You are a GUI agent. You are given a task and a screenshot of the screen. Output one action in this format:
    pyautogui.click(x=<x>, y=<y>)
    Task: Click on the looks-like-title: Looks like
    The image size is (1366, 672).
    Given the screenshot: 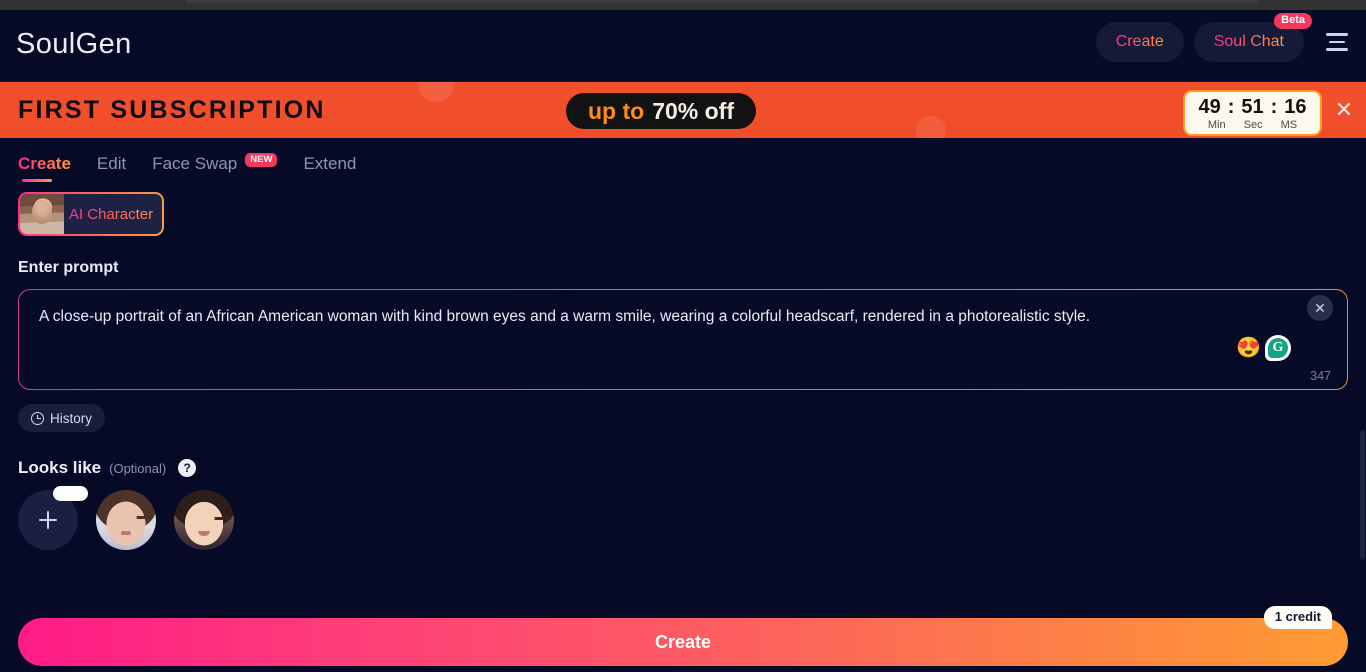 What is the action you would take?
    pyautogui.click(x=60, y=467)
    